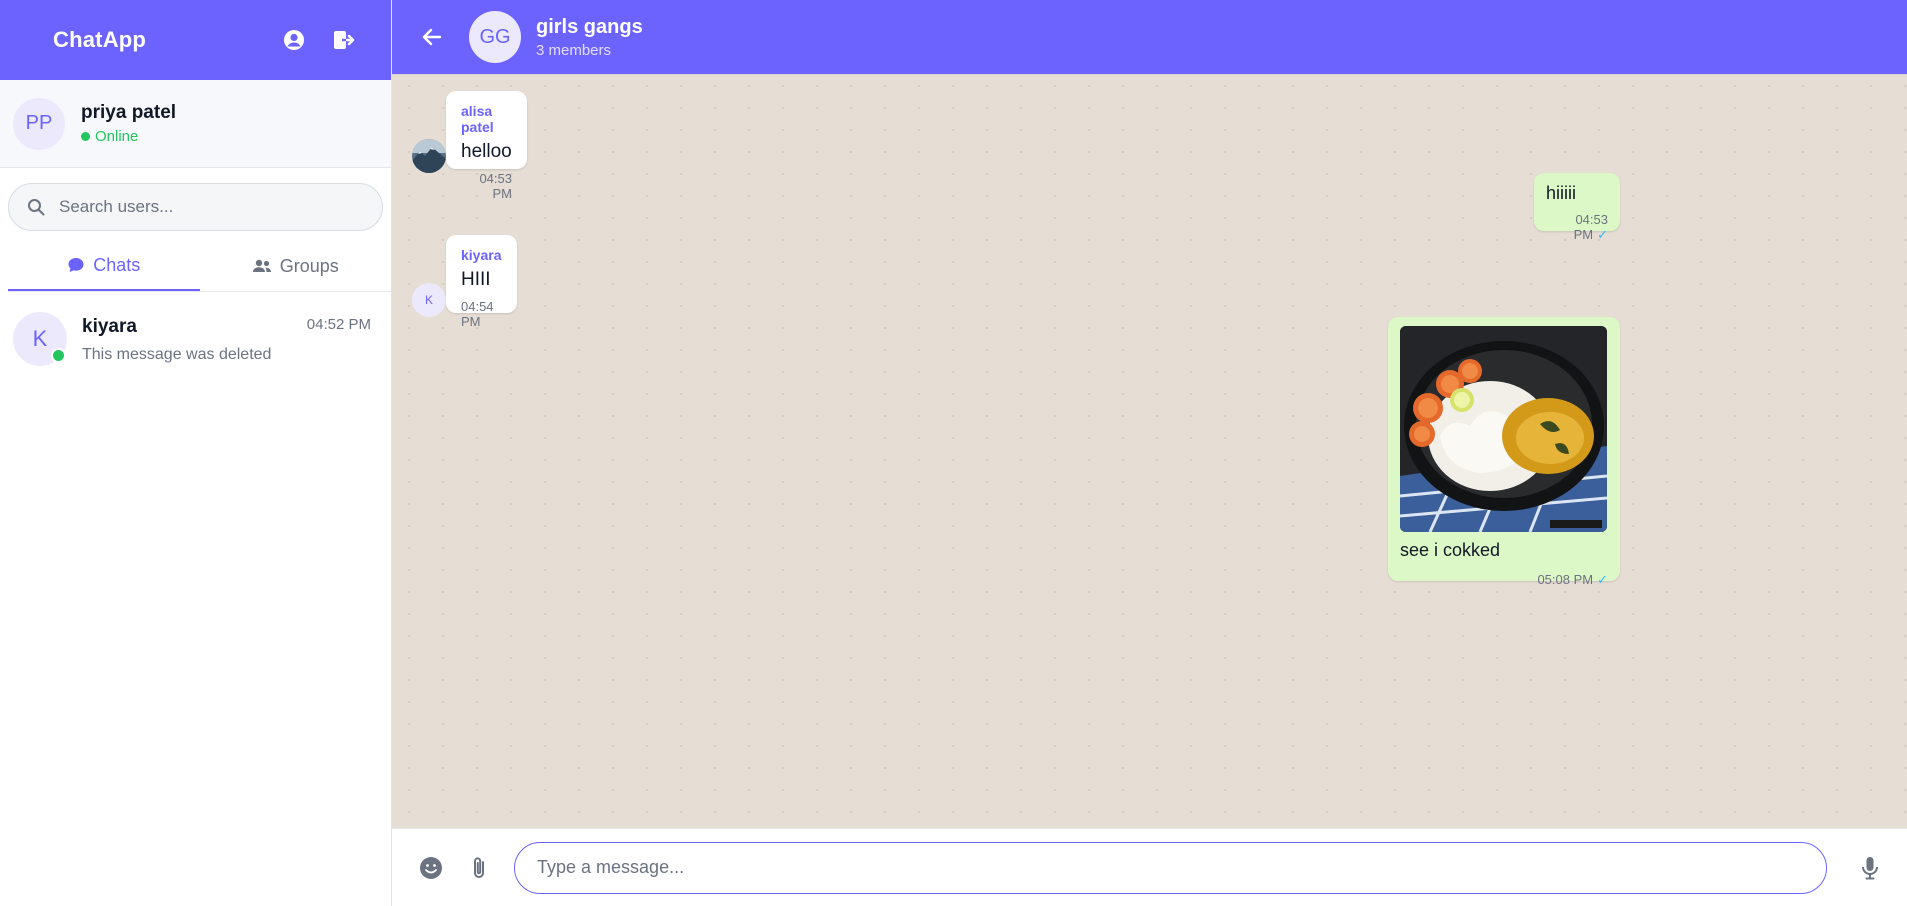 This screenshot has height=906, width=1907. Describe the element at coordinates (36, 207) in the screenshot. I see `search-icon` at that location.